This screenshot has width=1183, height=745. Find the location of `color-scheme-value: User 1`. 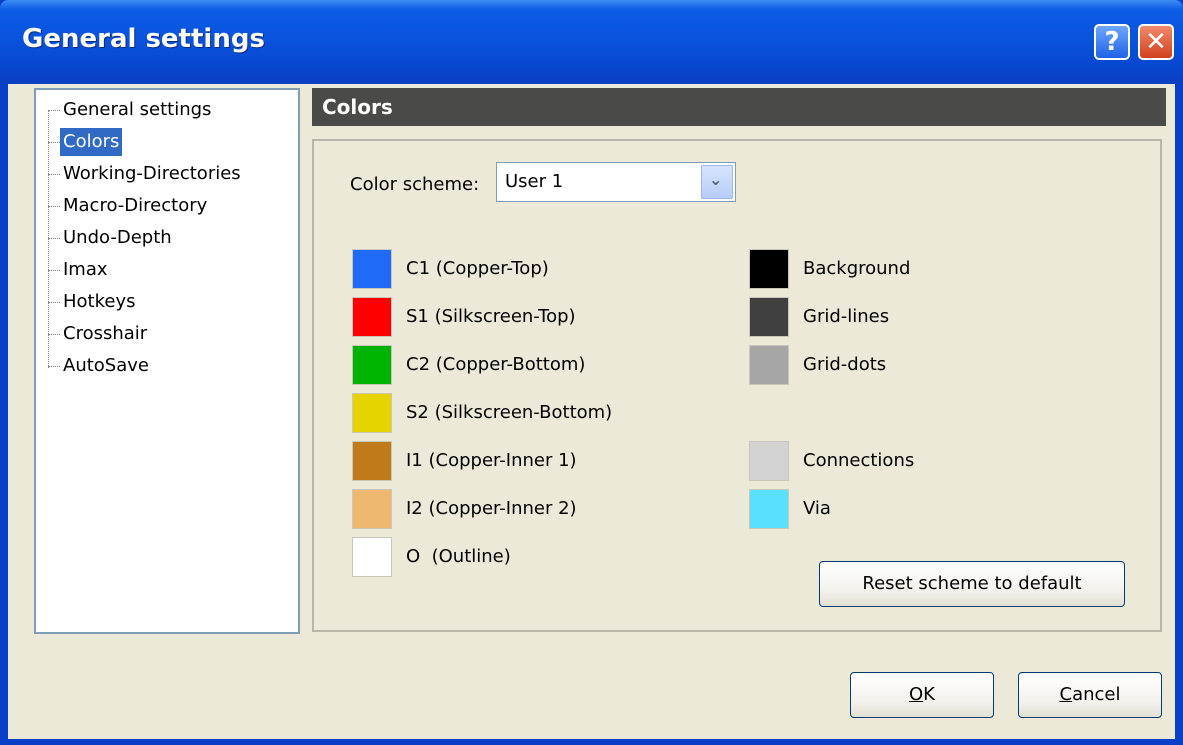

color-scheme-value: User 1 is located at coordinates (534, 181).